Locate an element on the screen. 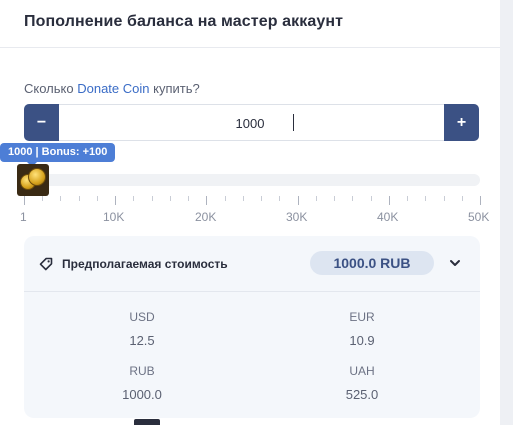 This screenshot has width=513, height=425. currency-rub: RUB 1000.0 is located at coordinates (142, 383).